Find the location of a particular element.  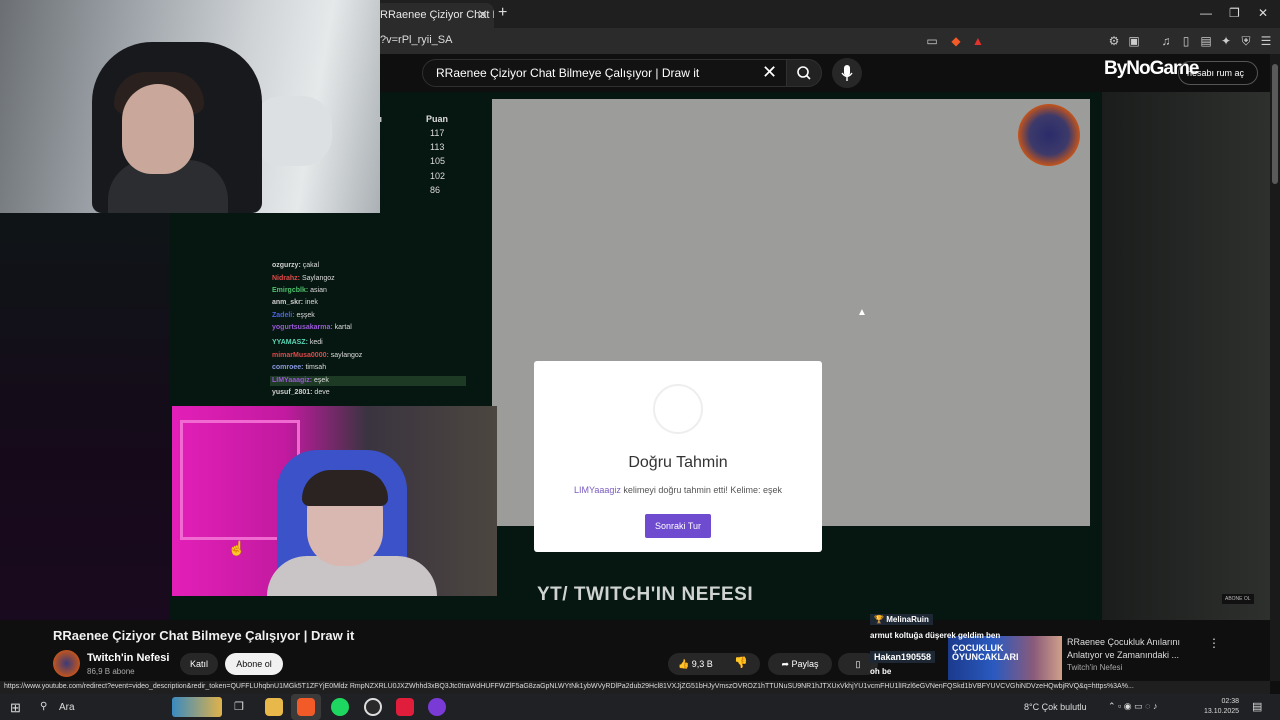

chat-message: yogurtsusakarma: kartal is located at coordinates (312, 327).